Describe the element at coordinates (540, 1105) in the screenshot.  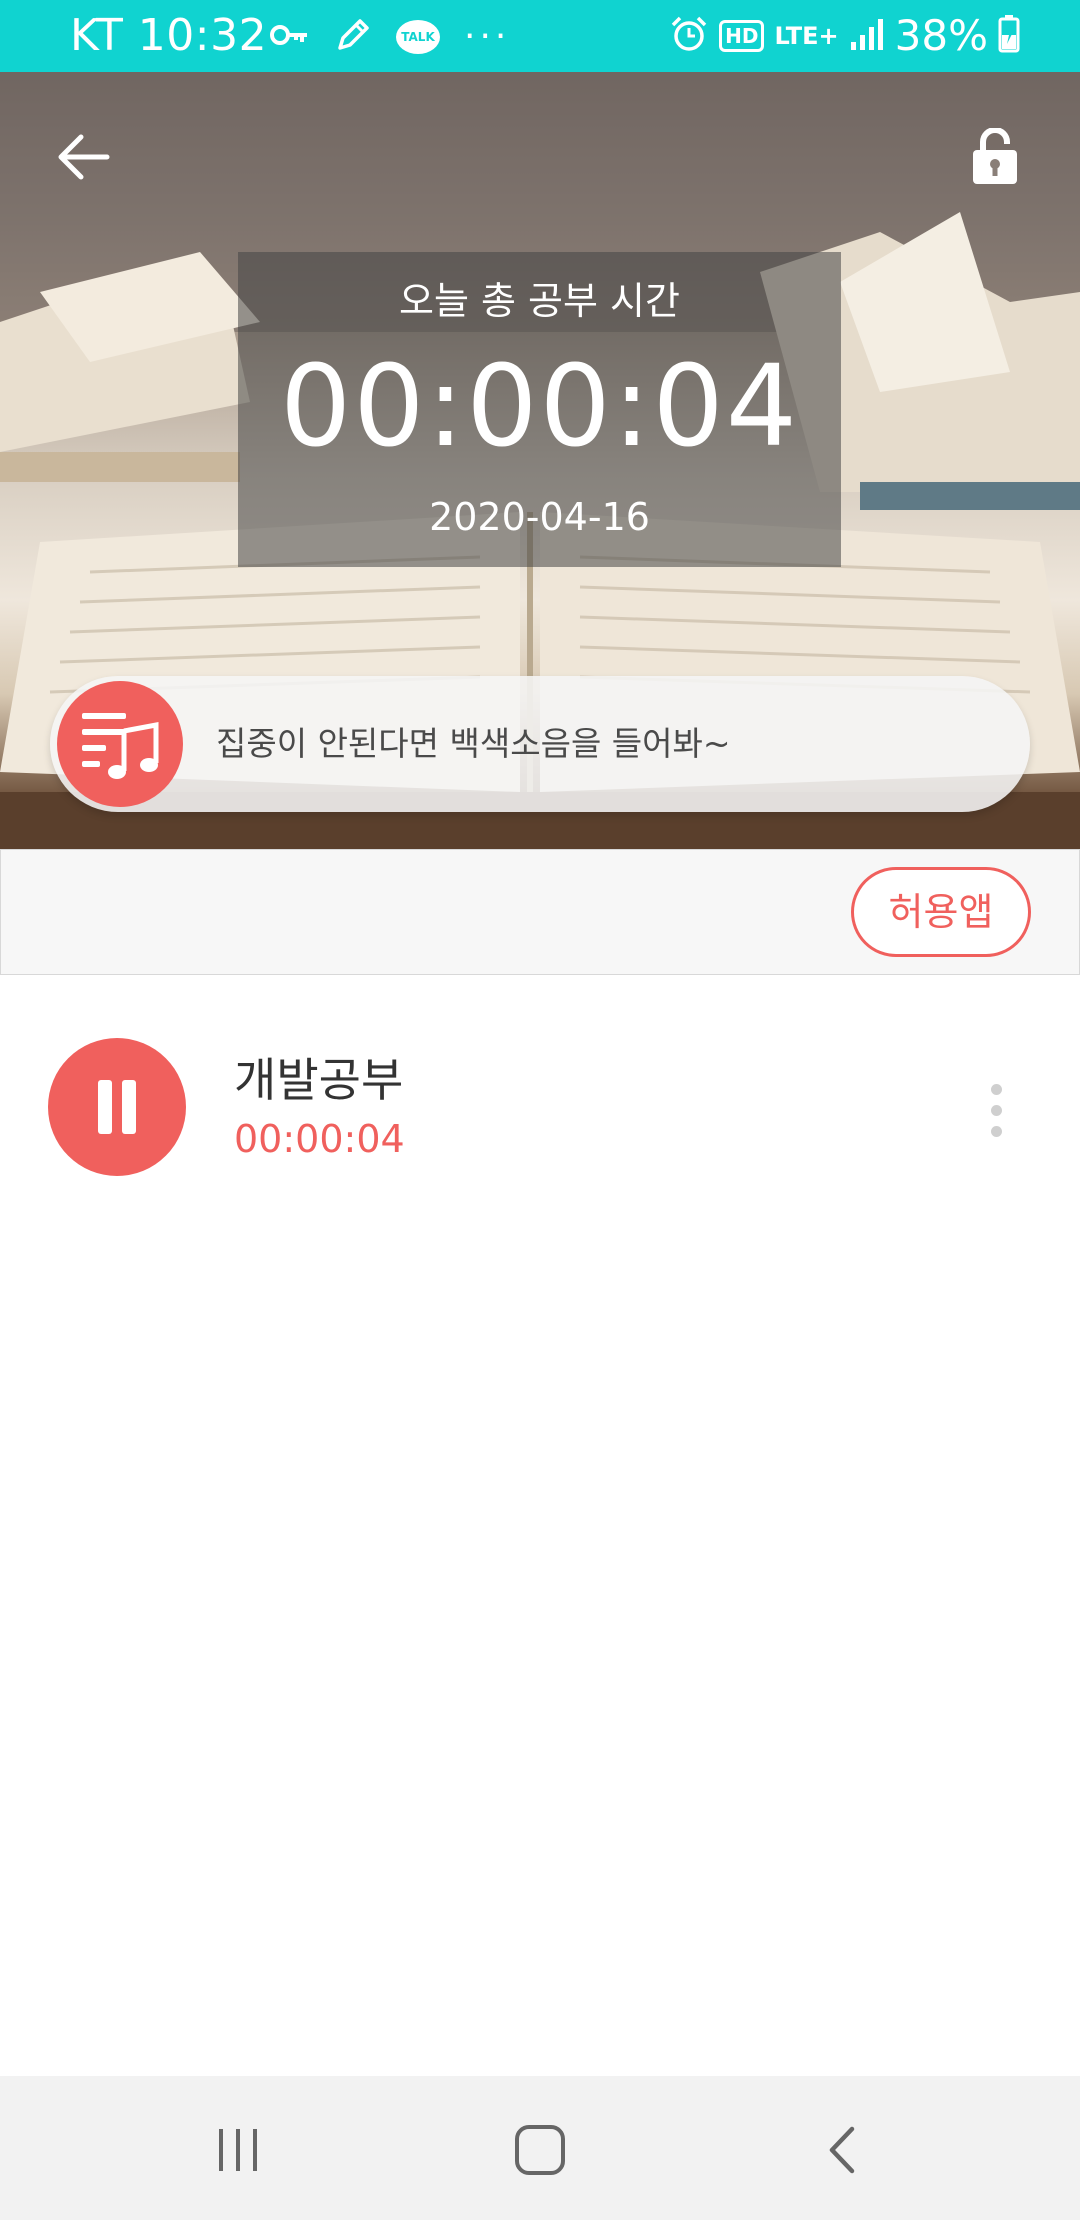
I see `list-item: 개발공부 00:00:04` at that location.